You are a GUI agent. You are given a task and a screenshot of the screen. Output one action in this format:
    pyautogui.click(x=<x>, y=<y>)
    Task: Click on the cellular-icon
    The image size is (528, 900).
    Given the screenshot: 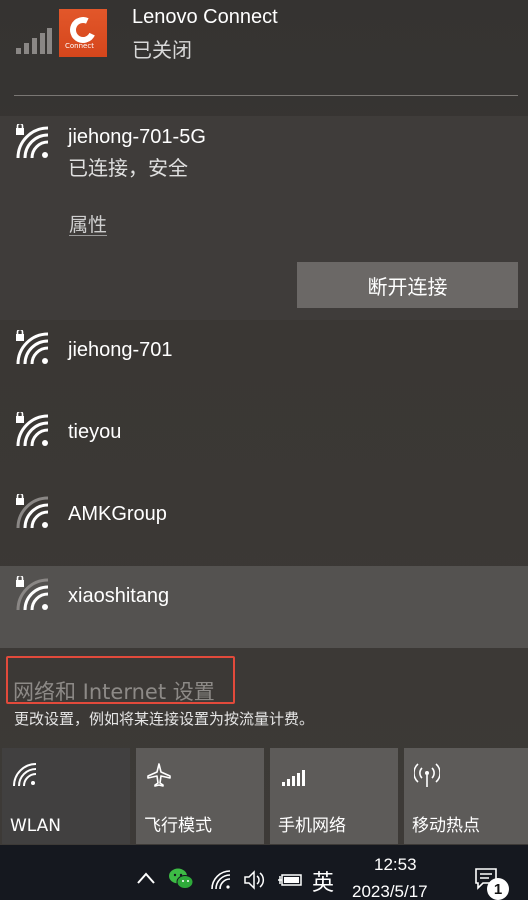 What is the action you would take?
    pyautogui.click(x=293, y=778)
    